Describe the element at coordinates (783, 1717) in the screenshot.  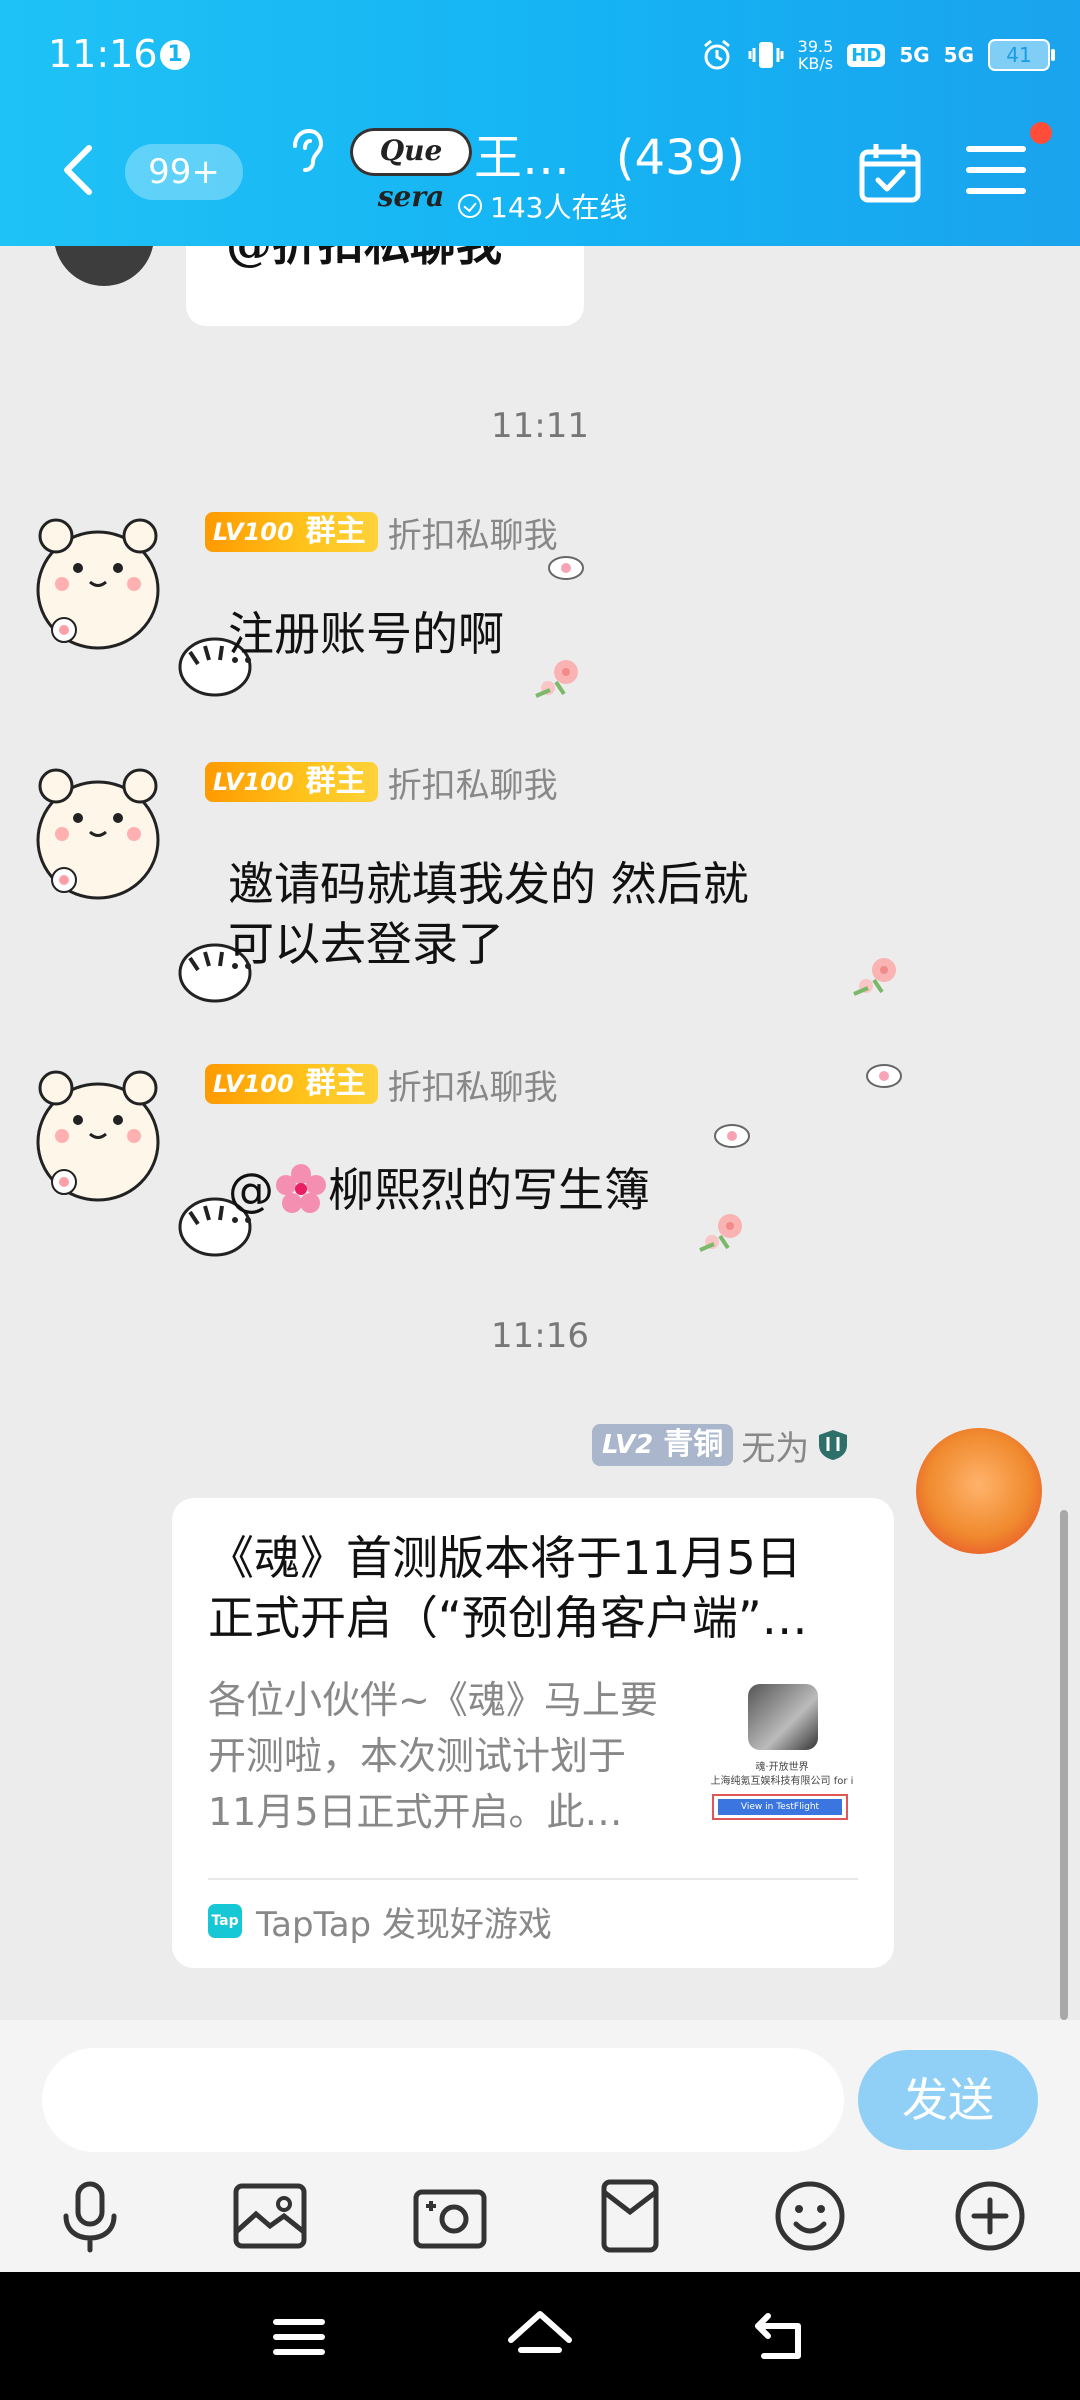
I see `app-icon` at that location.